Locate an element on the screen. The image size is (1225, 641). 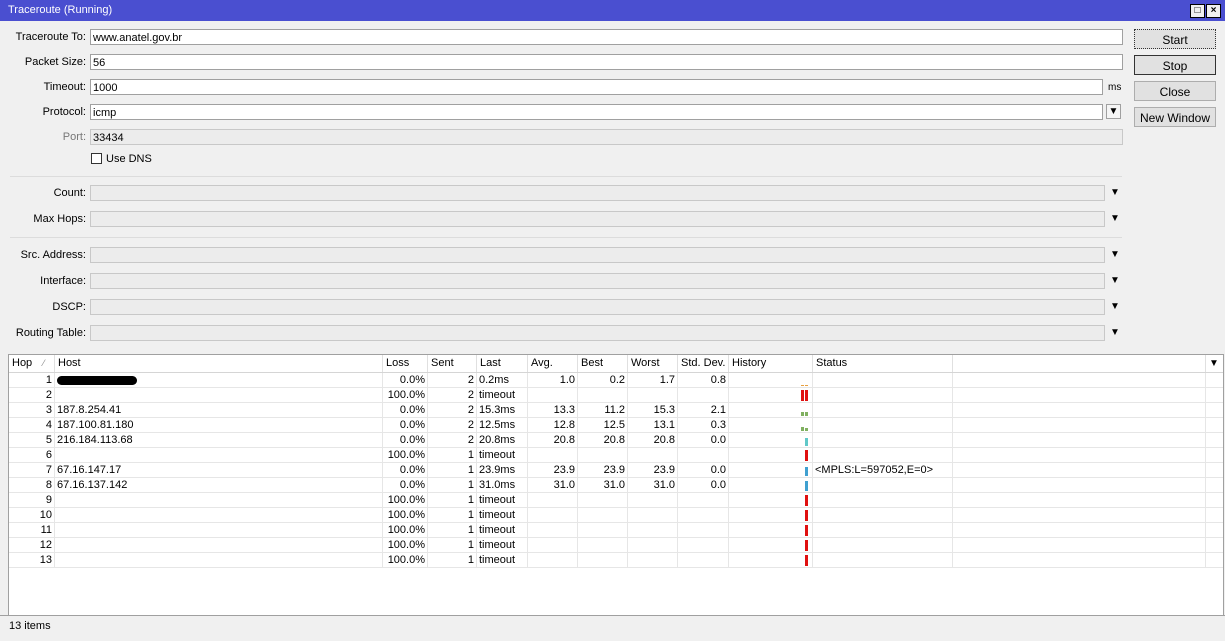
std-cell: 0.3 is located at coordinates (703, 425).